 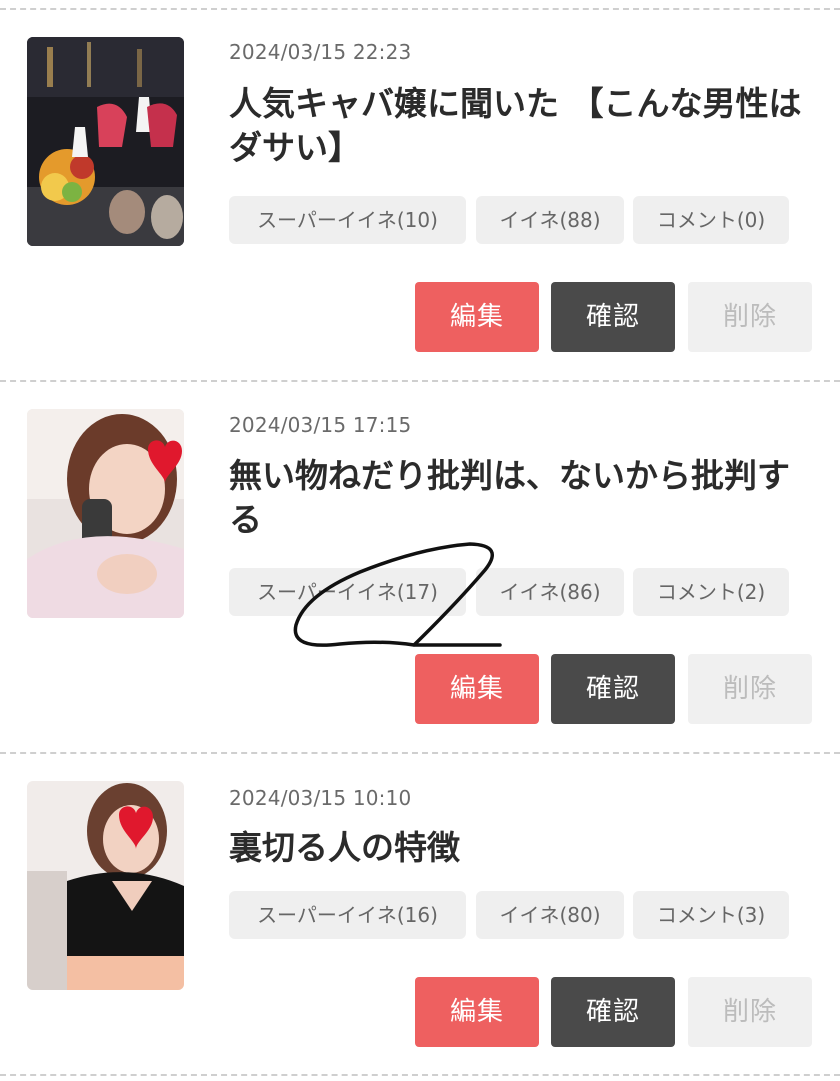 What do you see at coordinates (524, 848) in the screenshot?
I see `post-title: 裏切る人の特徴` at bounding box center [524, 848].